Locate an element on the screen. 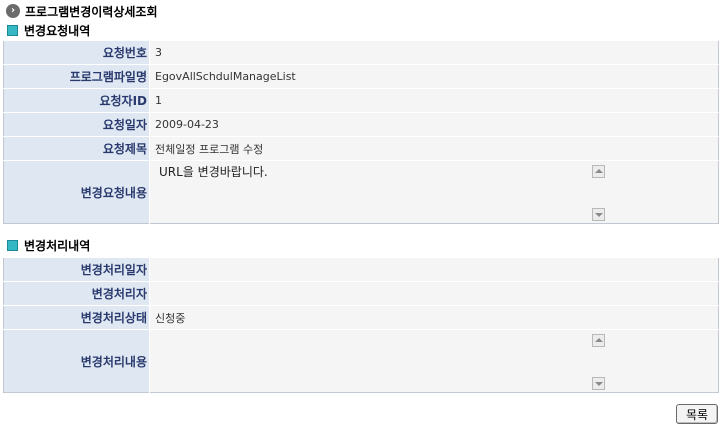 The width and height of the screenshot is (724, 429). request-title-label: 요청제목 is located at coordinates (76, 148).